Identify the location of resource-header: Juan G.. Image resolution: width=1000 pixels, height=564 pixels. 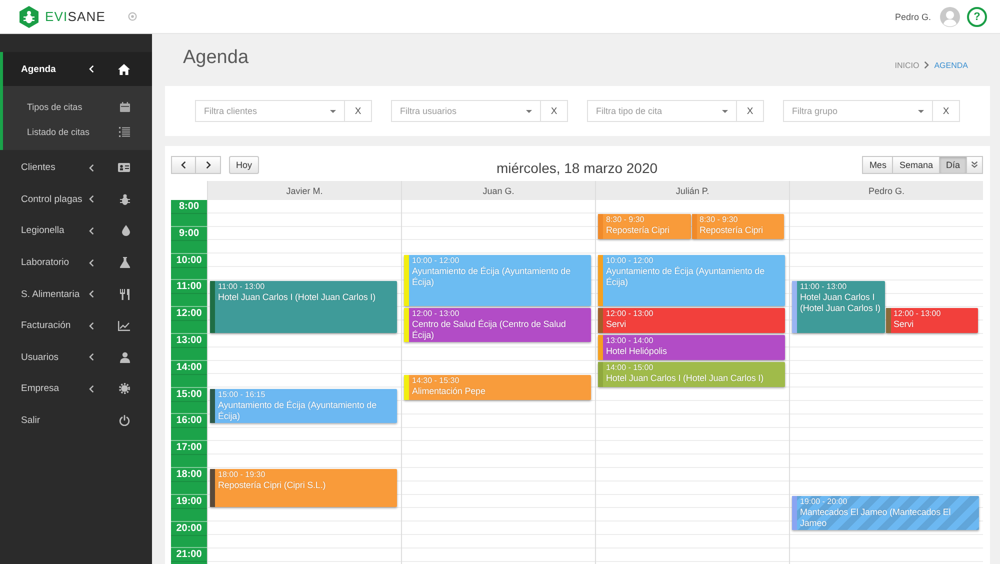
(498, 190).